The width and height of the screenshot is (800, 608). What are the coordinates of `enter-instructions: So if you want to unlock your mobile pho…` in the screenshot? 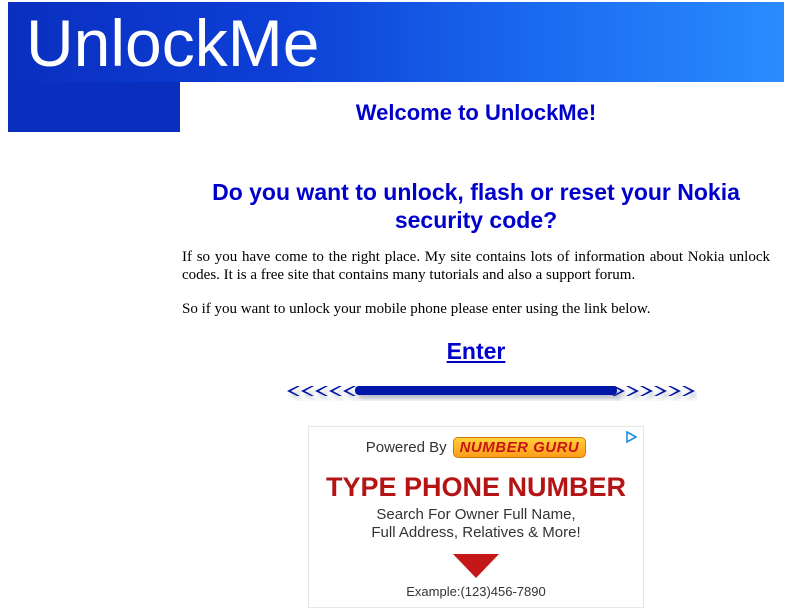 It's located at (416, 309).